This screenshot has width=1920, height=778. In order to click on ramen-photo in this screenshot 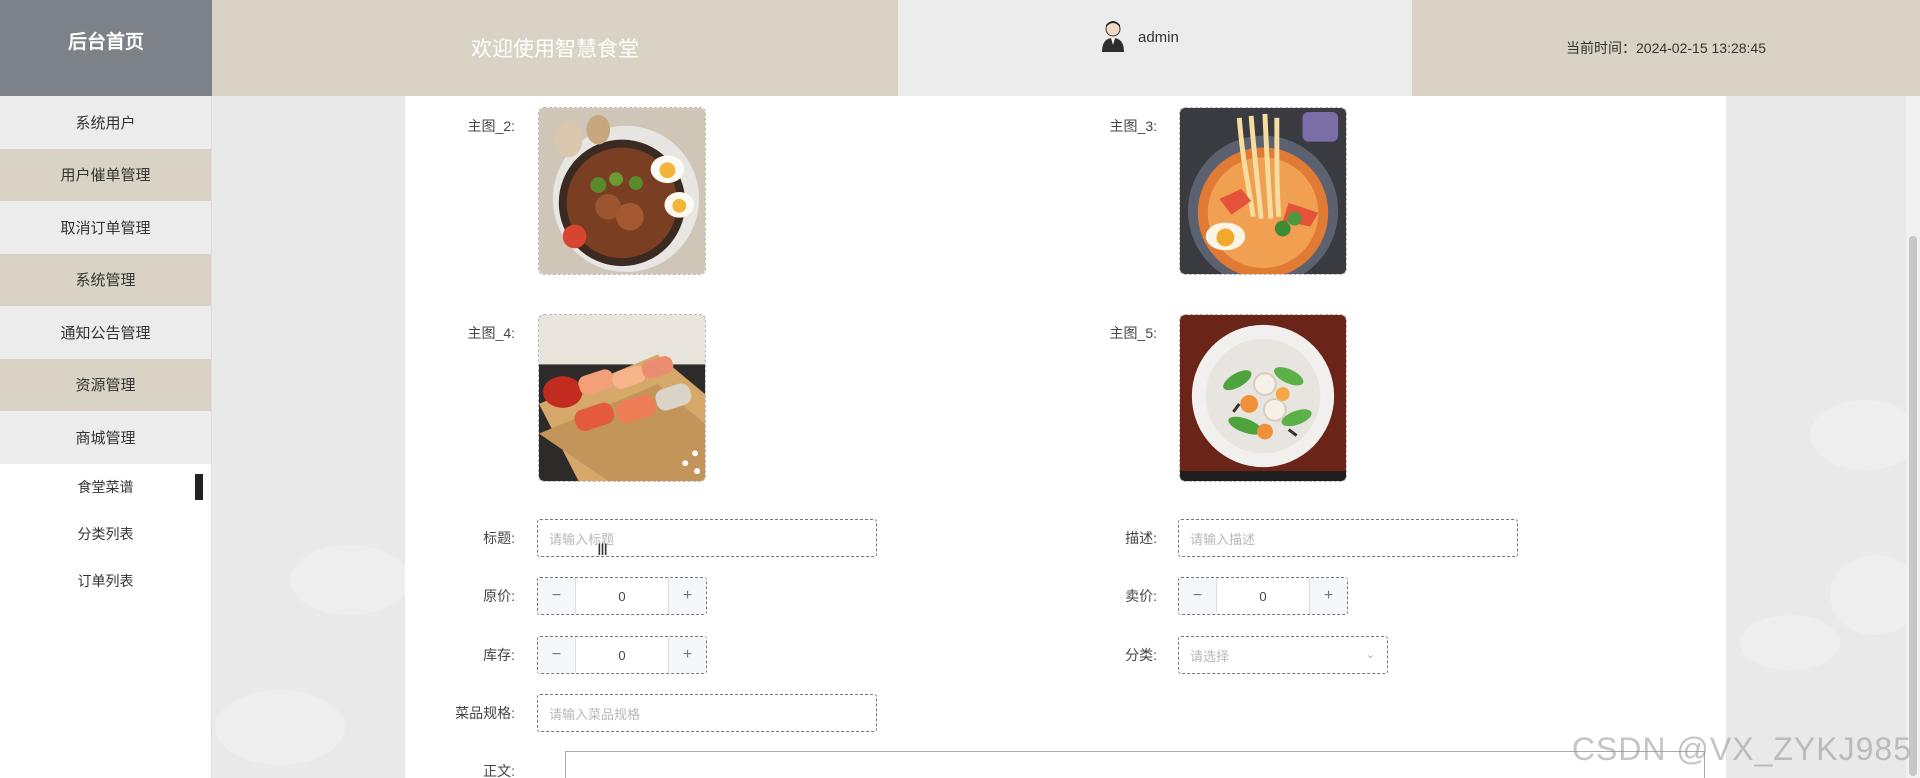, I will do `click(1263, 191)`.